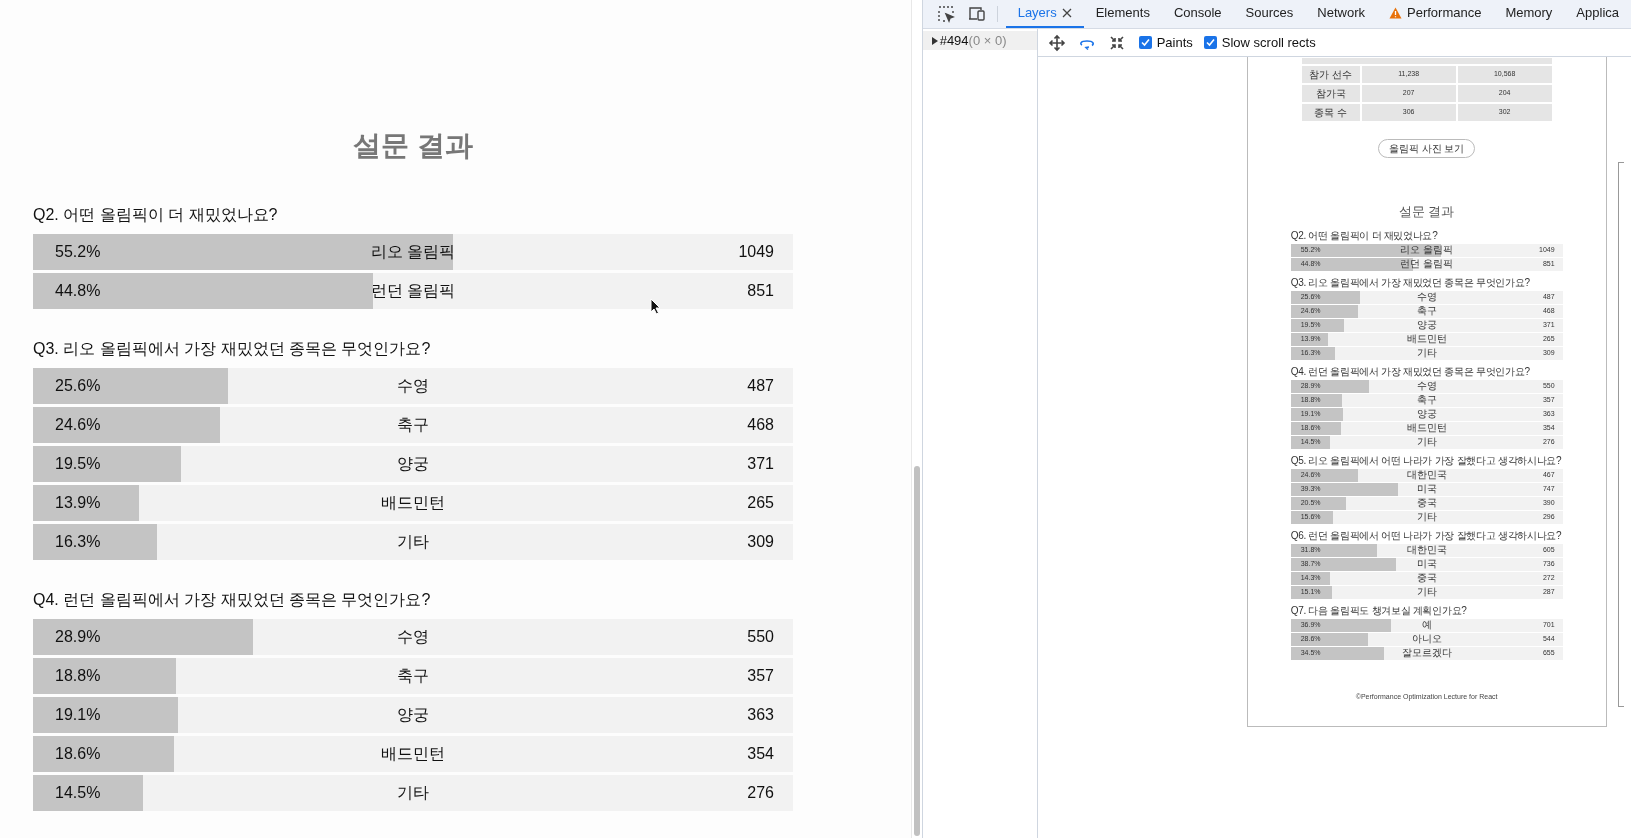 The image size is (1631, 838). I want to click on close-icon, so click(1066, 13).